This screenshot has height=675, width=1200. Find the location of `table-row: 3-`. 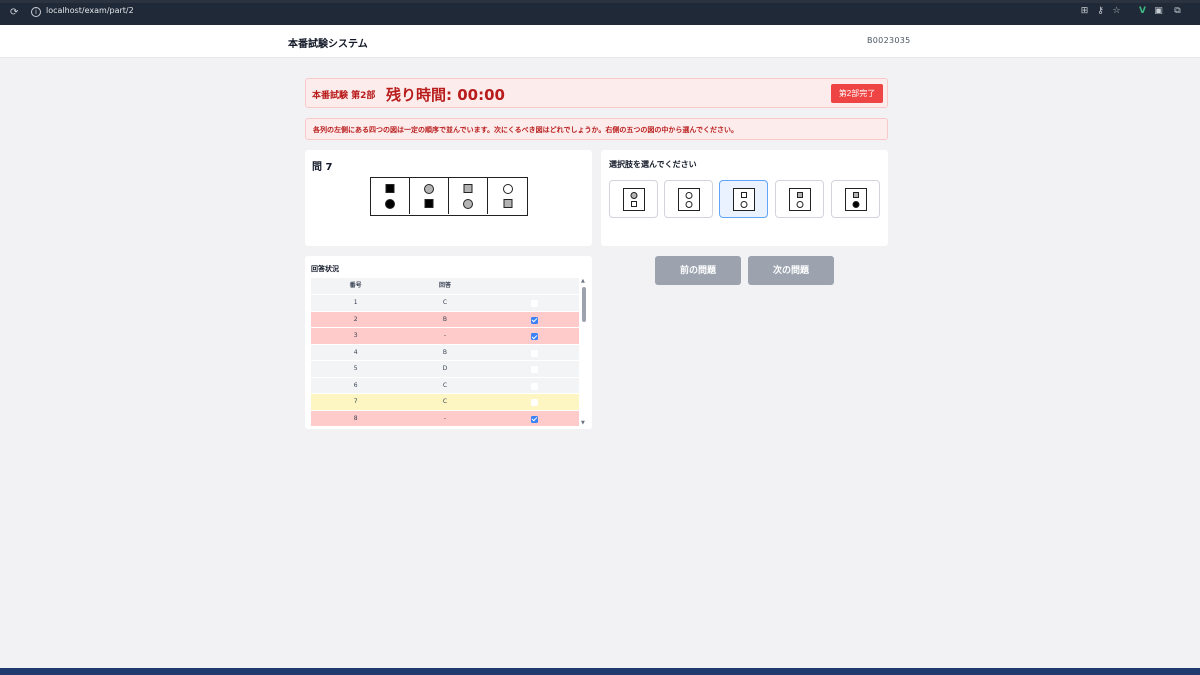

table-row: 3- is located at coordinates (445, 336).